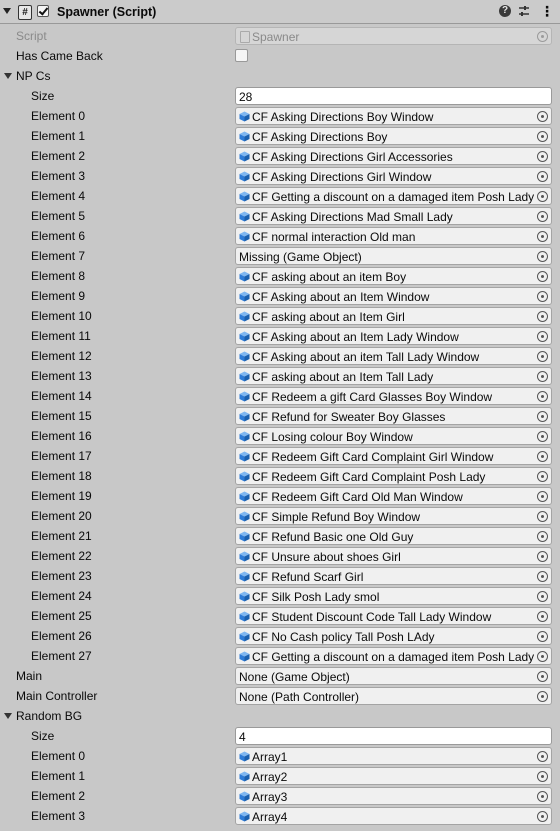 The height and width of the screenshot is (831, 560). I want to click on field-value: CF Redeem a gift Card Glasses Boy Window, so click(372, 397).